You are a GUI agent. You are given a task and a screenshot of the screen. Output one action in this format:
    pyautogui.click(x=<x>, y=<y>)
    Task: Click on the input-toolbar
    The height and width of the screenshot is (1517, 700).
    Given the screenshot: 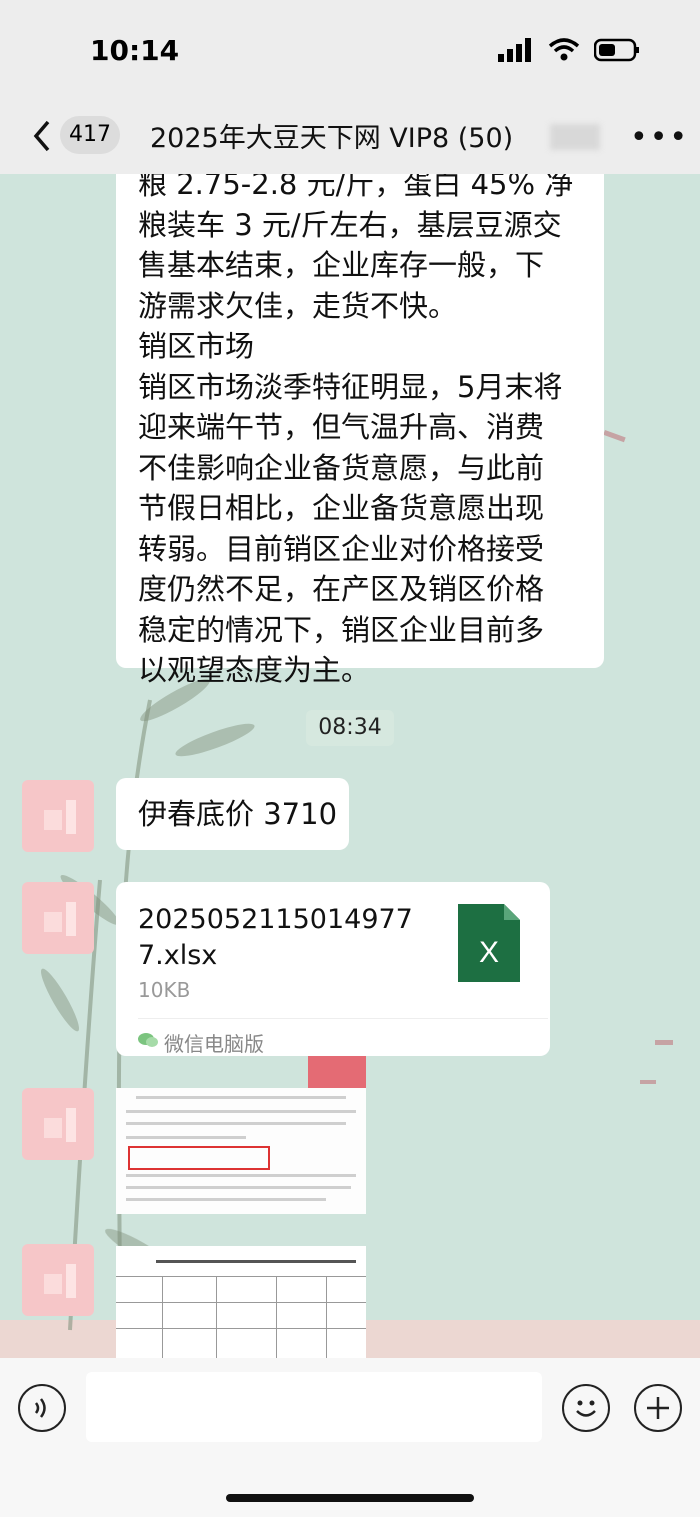 What is the action you would take?
    pyautogui.click(x=350, y=1437)
    